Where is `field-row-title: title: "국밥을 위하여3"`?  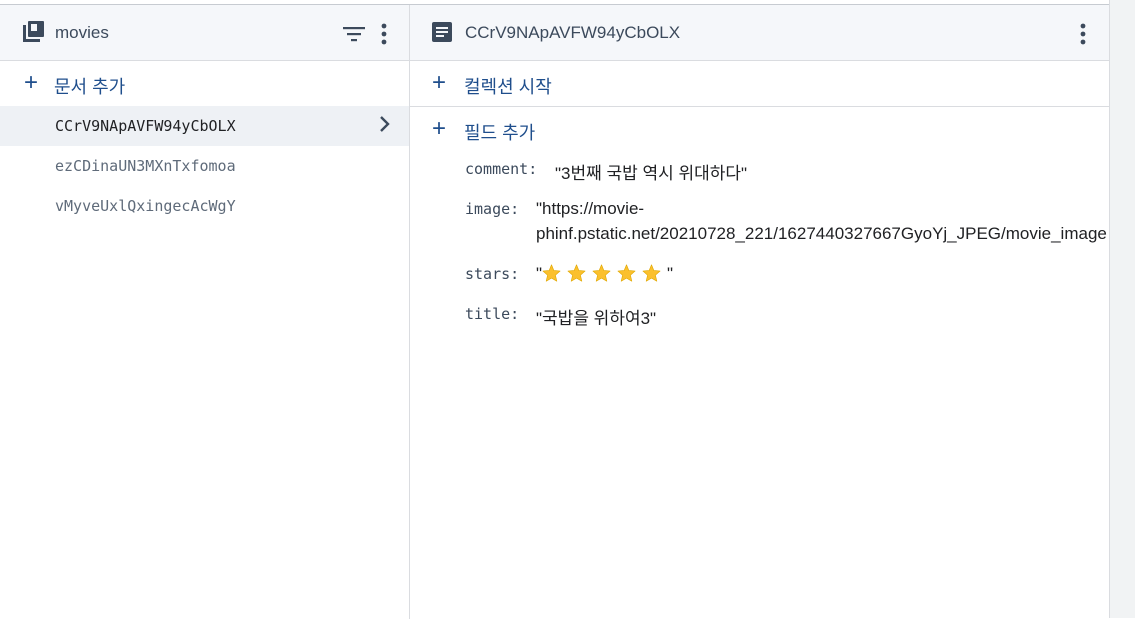 field-row-title: title: "국밥을 위하여3" is located at coordinates (759, 317).